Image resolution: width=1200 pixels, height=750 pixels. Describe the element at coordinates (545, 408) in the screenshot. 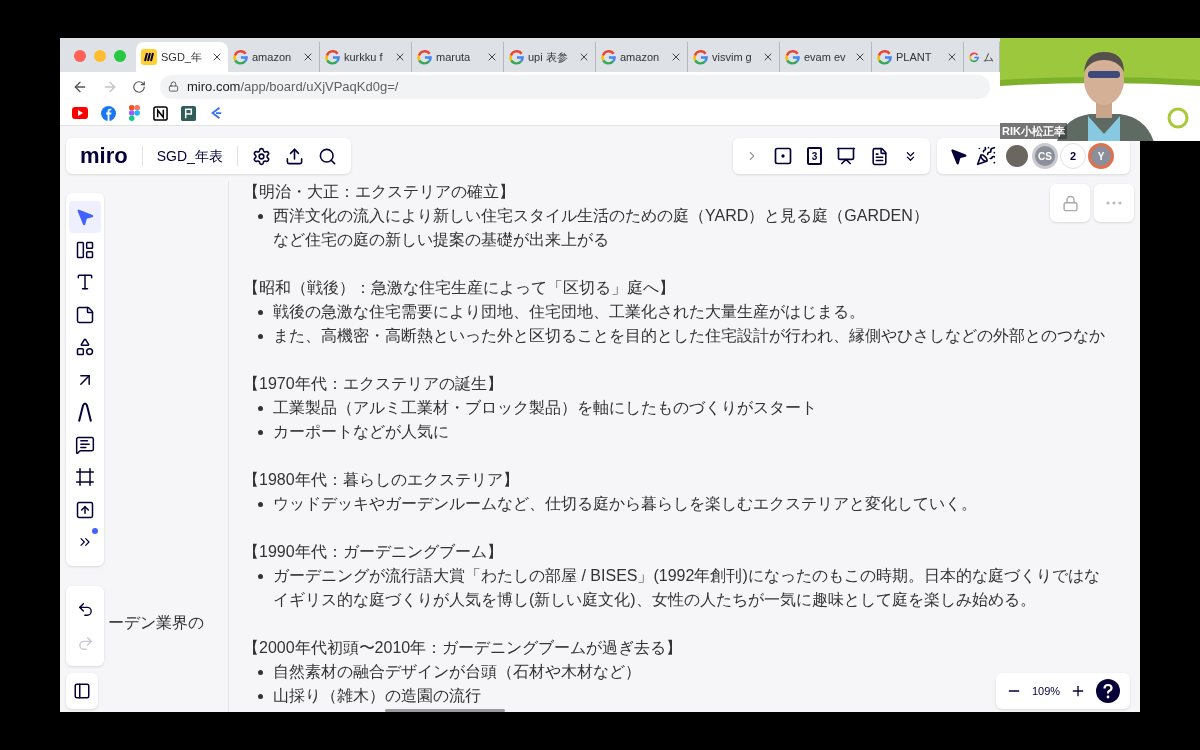

I see `bullet-text: 工業製品（アルミ工業材・ブロック製品）を軸にしたものづくりがスタート` at that location.